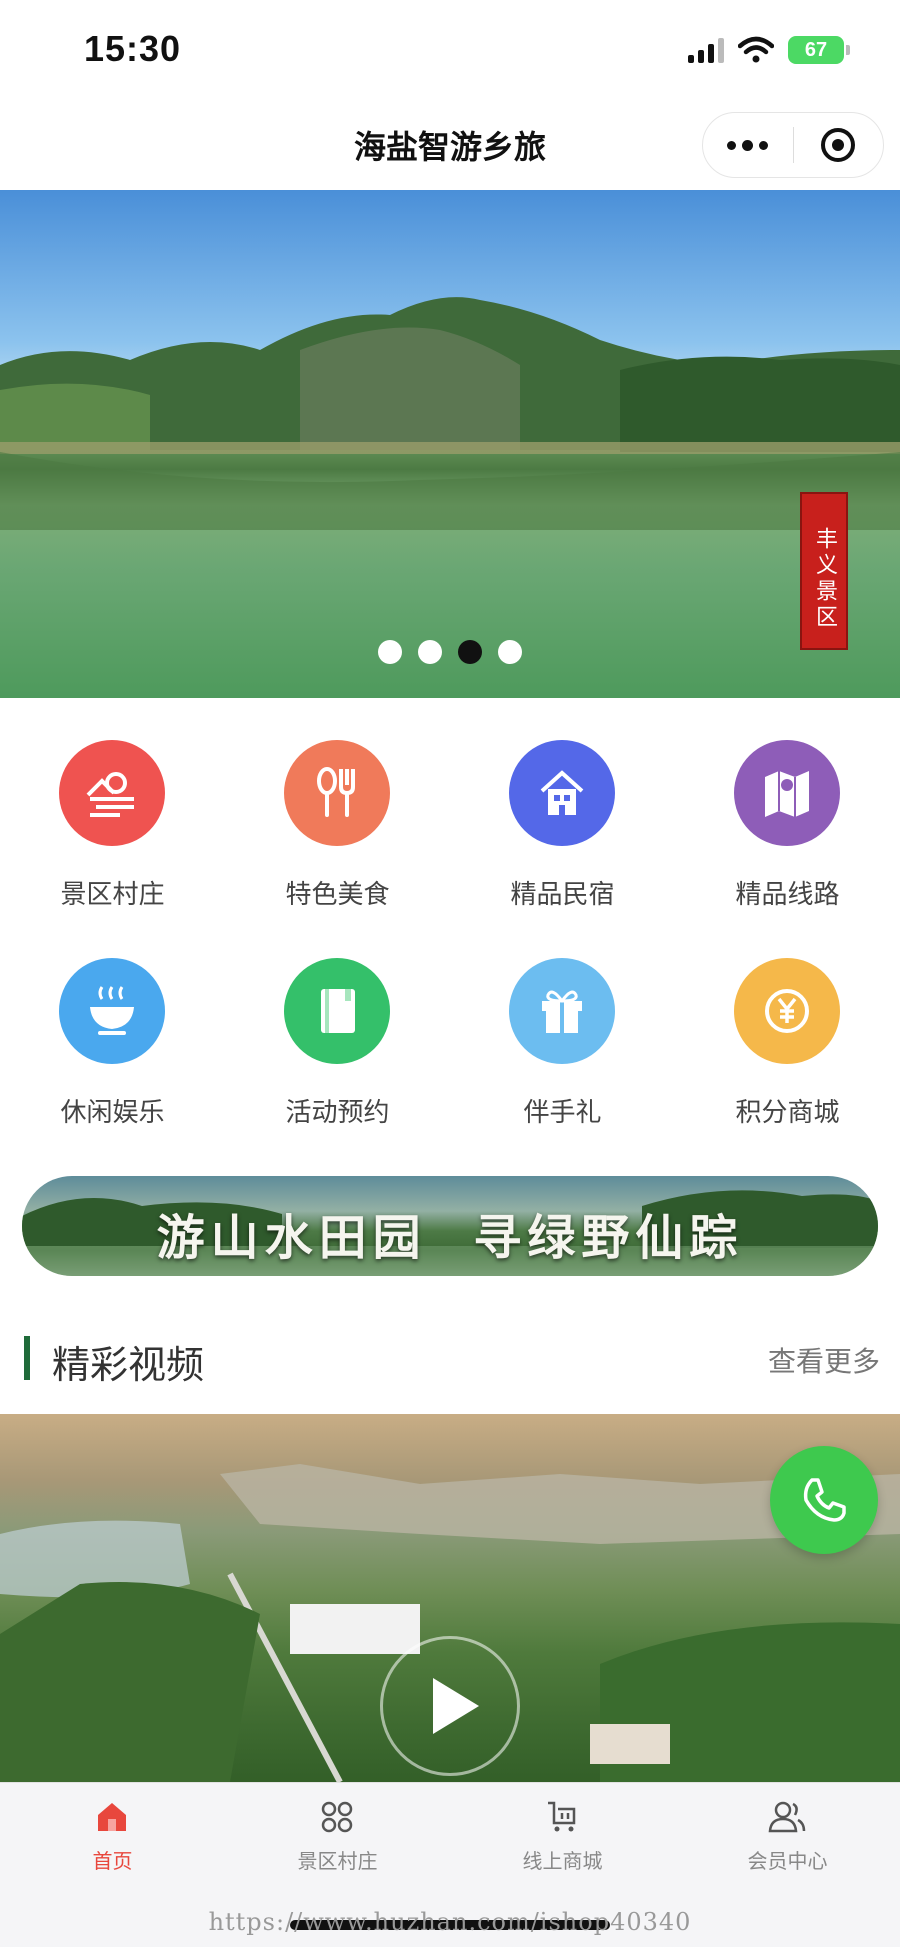  I want to click on tab-scenic-villages: 景区村庄, so click(337, 1837).